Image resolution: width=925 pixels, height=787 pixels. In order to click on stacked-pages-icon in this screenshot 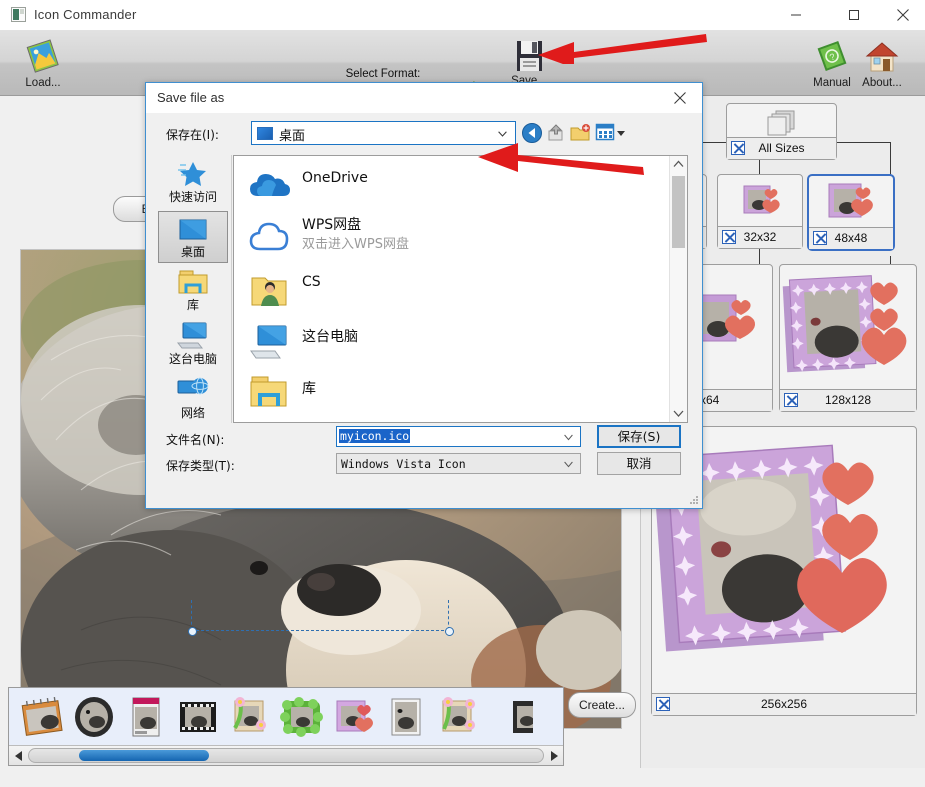, I will do `click(781, 123)`.